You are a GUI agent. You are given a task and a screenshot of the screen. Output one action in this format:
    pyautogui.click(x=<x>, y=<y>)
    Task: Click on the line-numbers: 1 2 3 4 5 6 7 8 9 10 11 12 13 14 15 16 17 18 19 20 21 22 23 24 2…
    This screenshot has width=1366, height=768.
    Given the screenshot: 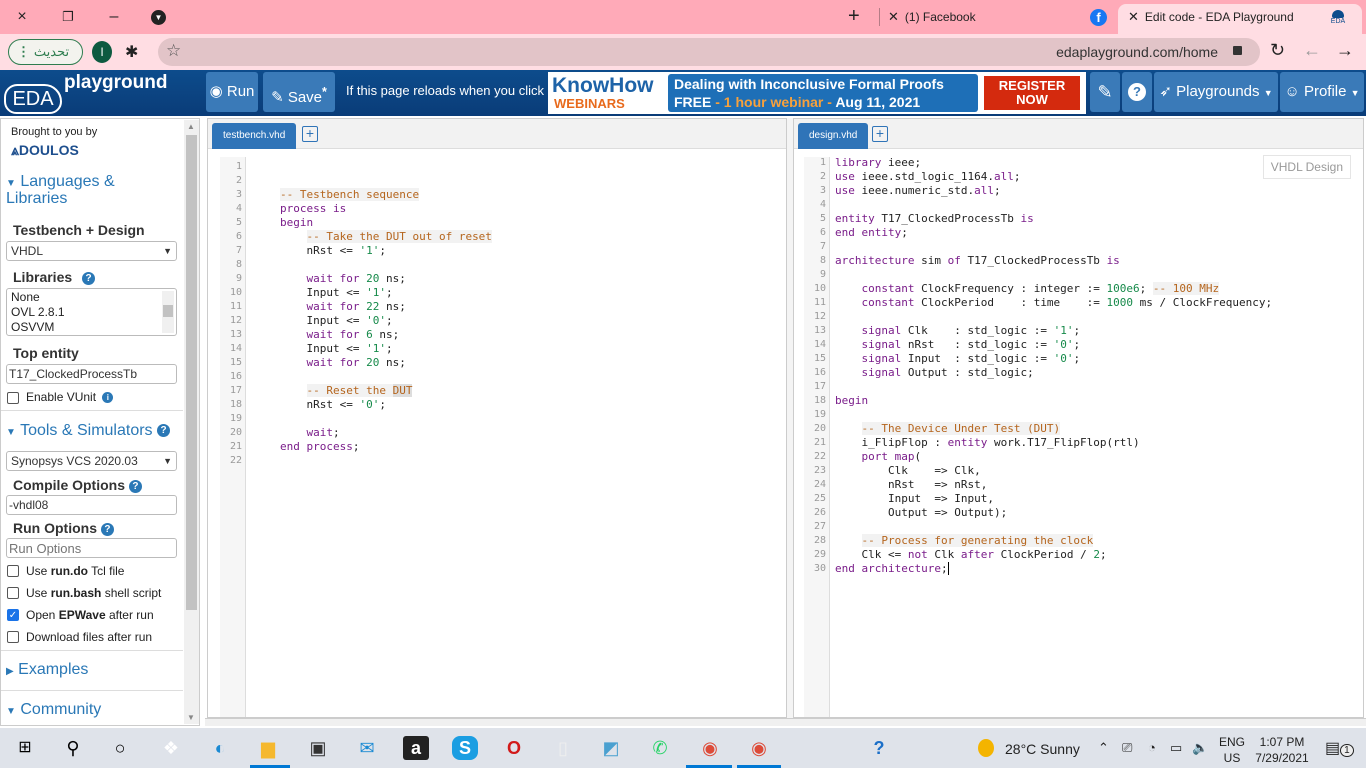 What is the action you would take?
    pyautogui.click(x=819, y=365)
    